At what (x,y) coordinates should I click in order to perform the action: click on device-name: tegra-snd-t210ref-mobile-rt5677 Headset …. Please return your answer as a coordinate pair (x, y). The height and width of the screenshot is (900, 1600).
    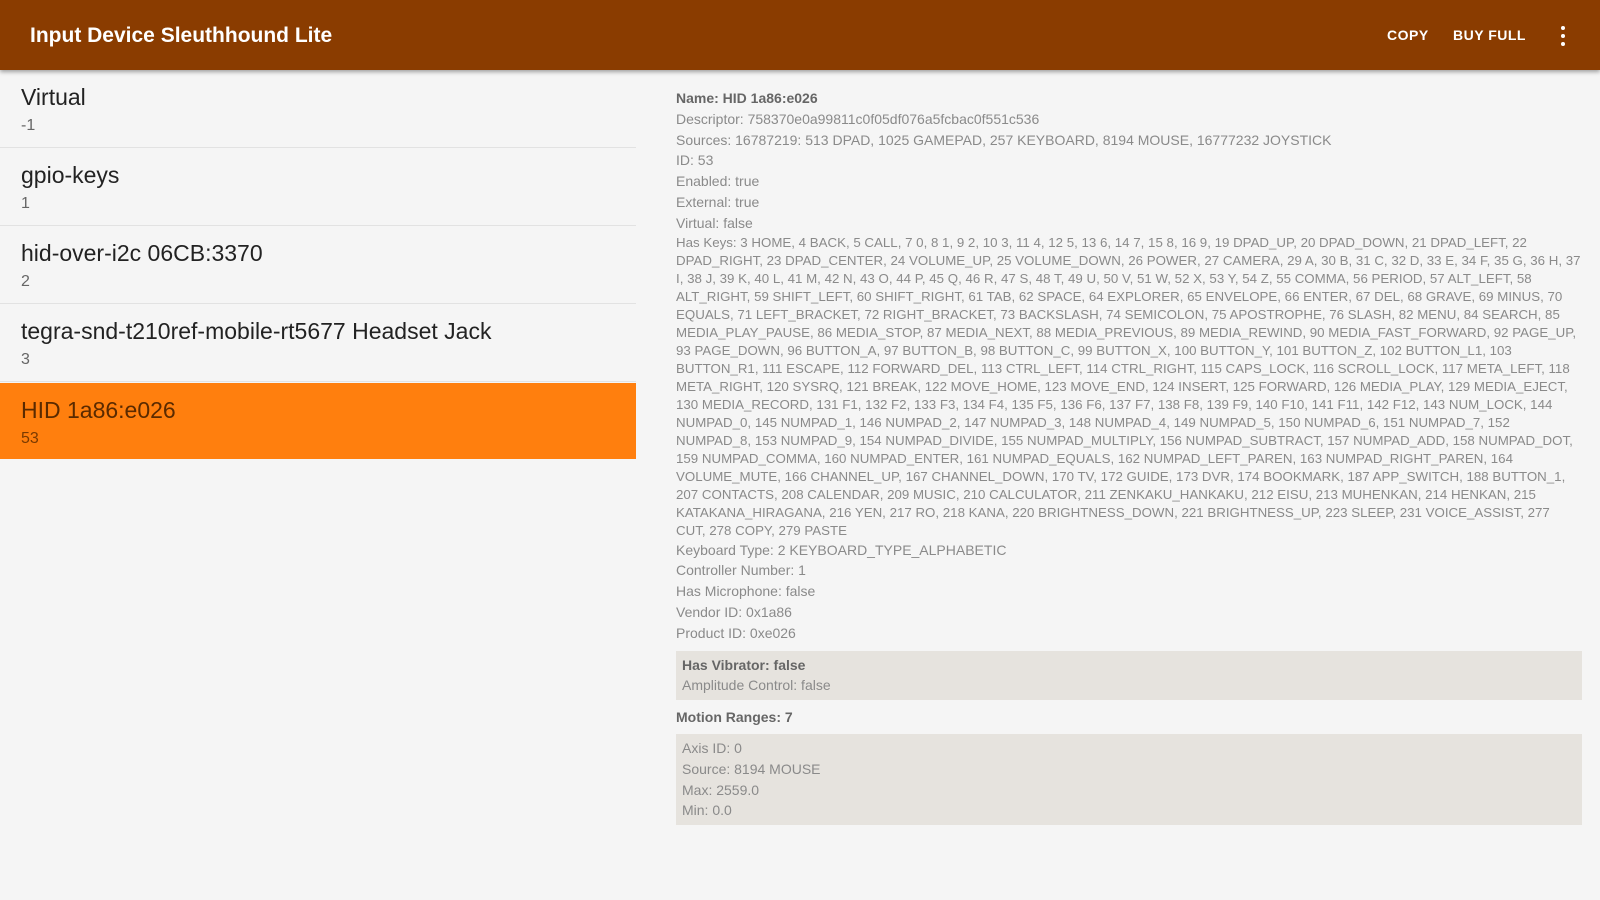
    Looking at the image, I should click on (256, 331).